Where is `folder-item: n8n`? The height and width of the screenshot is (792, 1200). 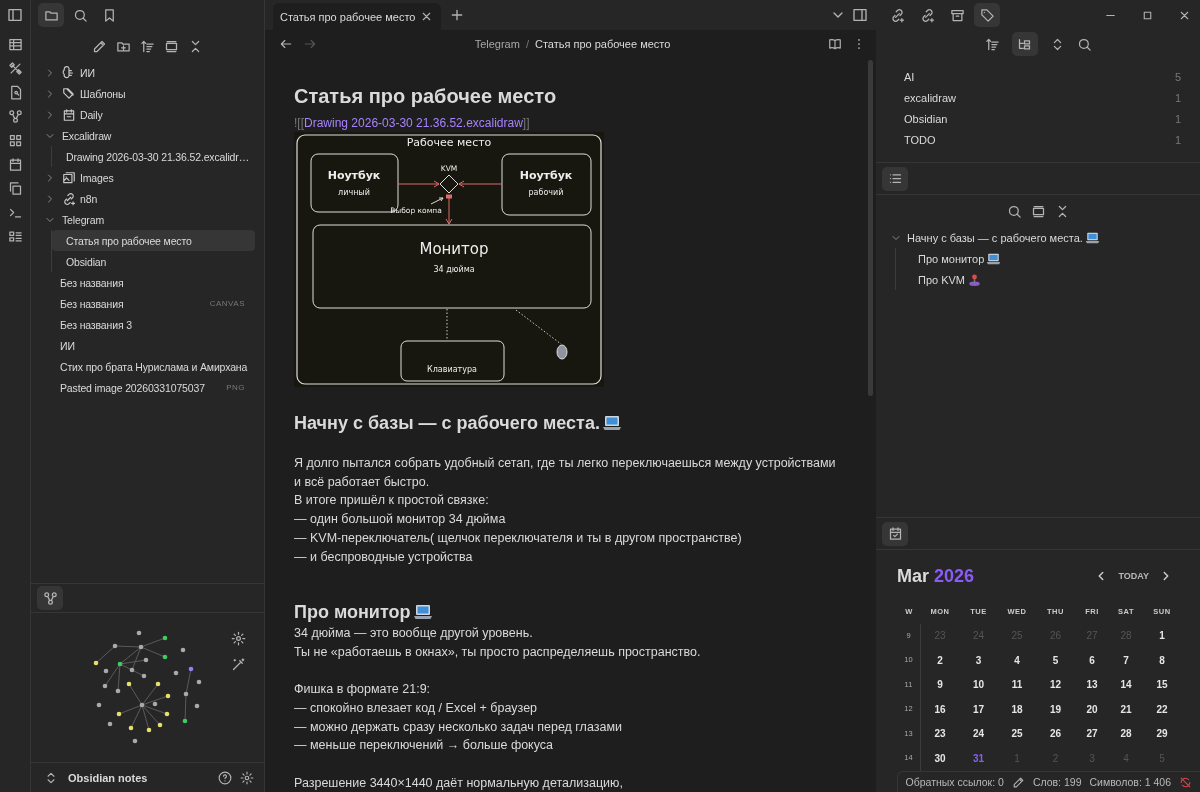 folder-item: n8n is located at coordinates (147, 198).